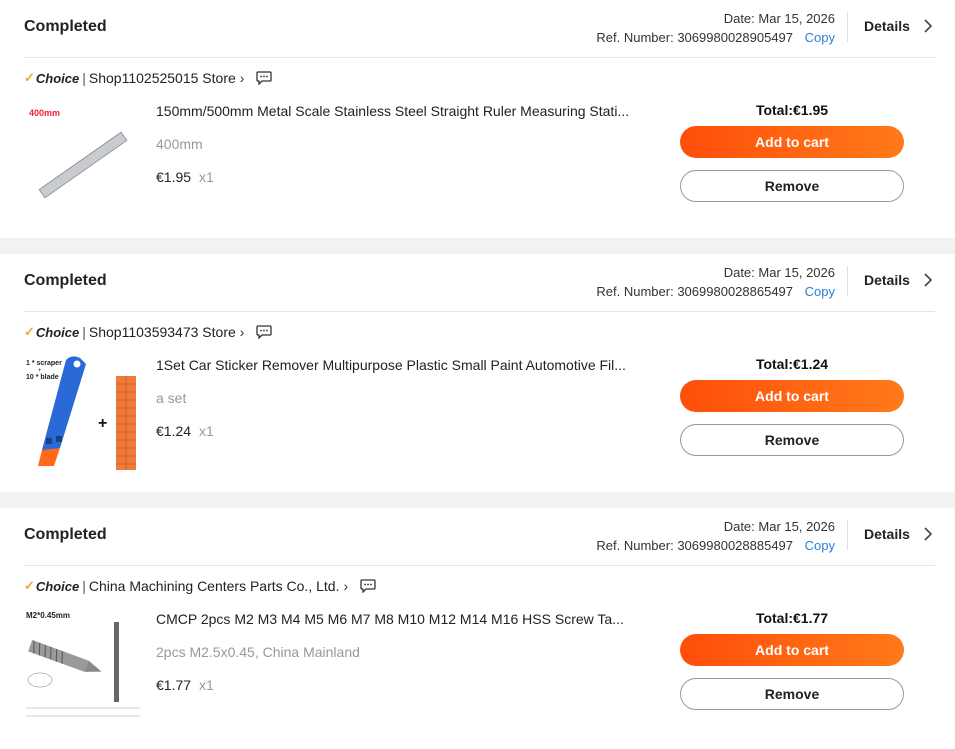 The image size is (955, 749). Describe the element at coordinates (258, 652) in the screenshot. I see `item-variant: 2pcs M2.5x0.45, China Mainland` at that location.